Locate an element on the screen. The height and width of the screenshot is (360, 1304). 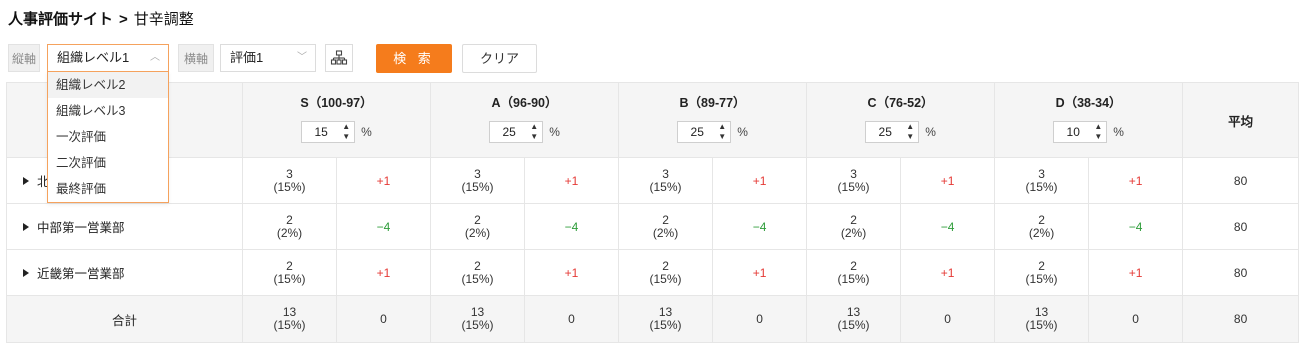
percent-stepper: 15 ▲ ▼ is located at coordinates (328, 131).